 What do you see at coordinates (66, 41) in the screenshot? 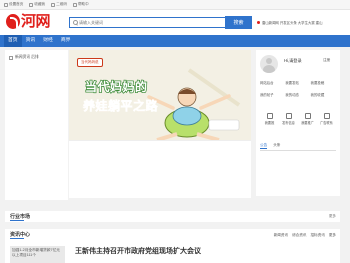
I see `nav-item-business: 商界` at bounding box center [66, 41].